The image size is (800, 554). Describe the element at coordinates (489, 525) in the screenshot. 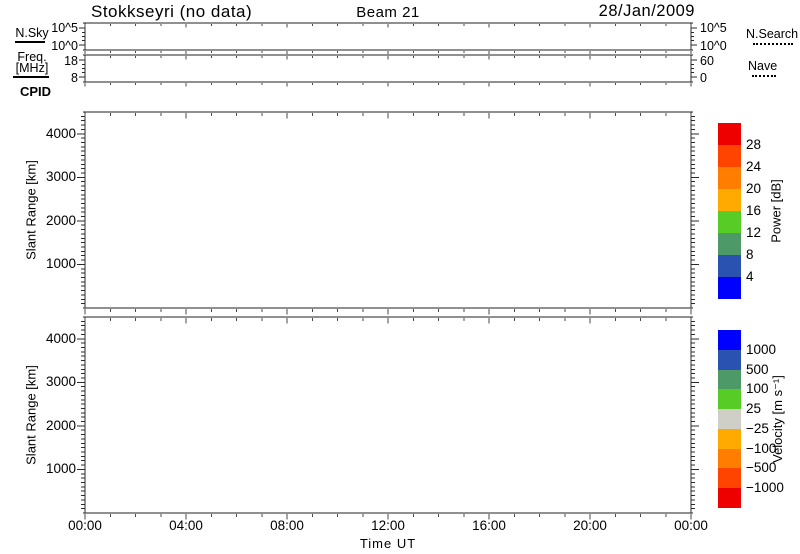

I see `time-tick-label: 16:00` at that location.